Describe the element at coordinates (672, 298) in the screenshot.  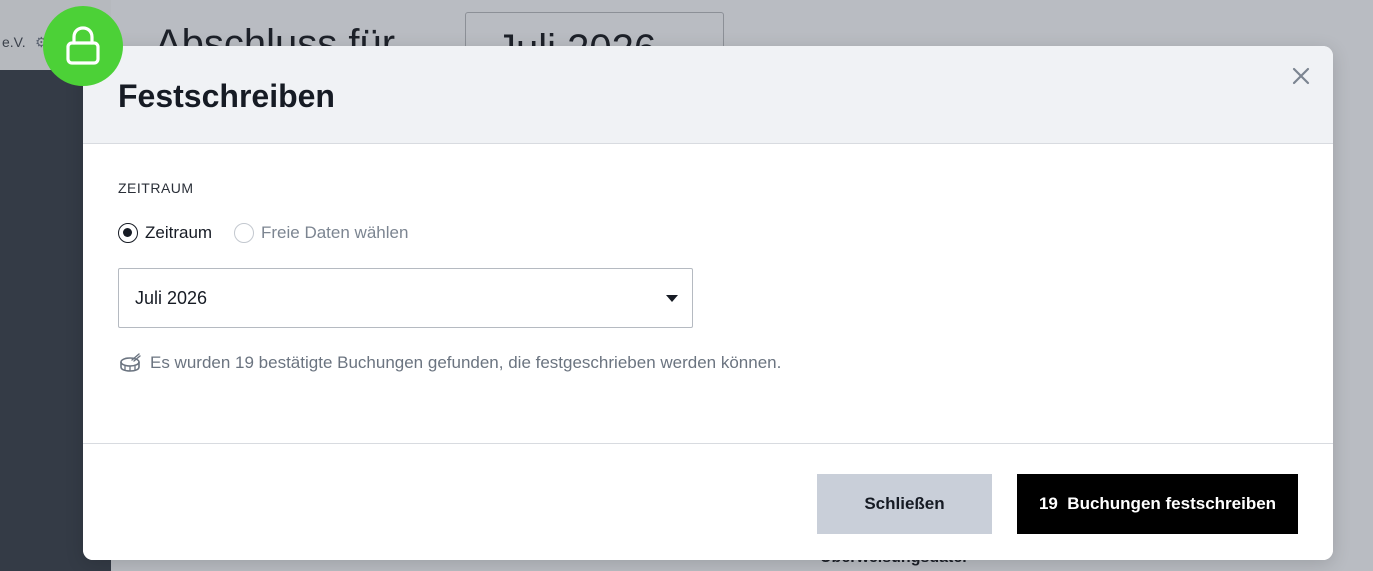
I see `caret-down-icon` at that location.